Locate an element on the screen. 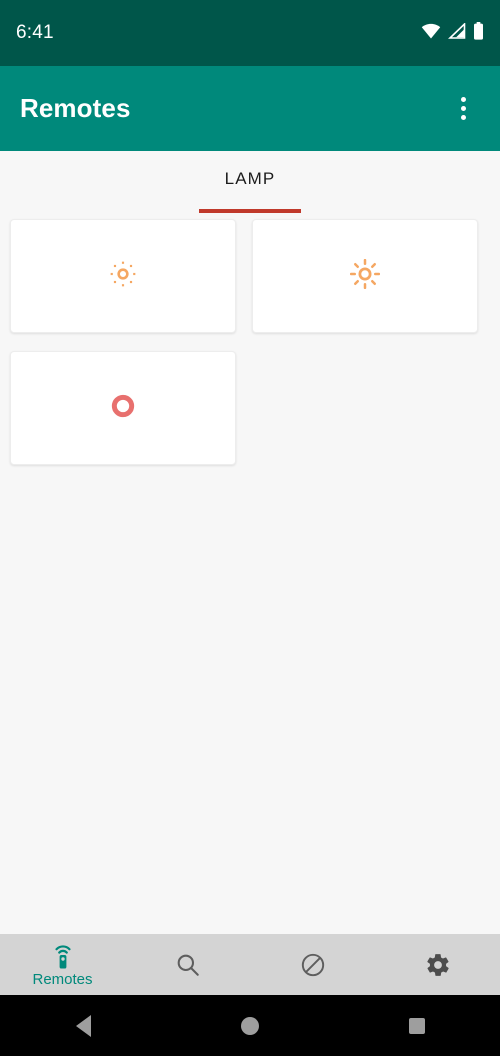 The height and width of the screenshot is (1056, 500). home-circle-icon is located at coordinates (250, 1025).